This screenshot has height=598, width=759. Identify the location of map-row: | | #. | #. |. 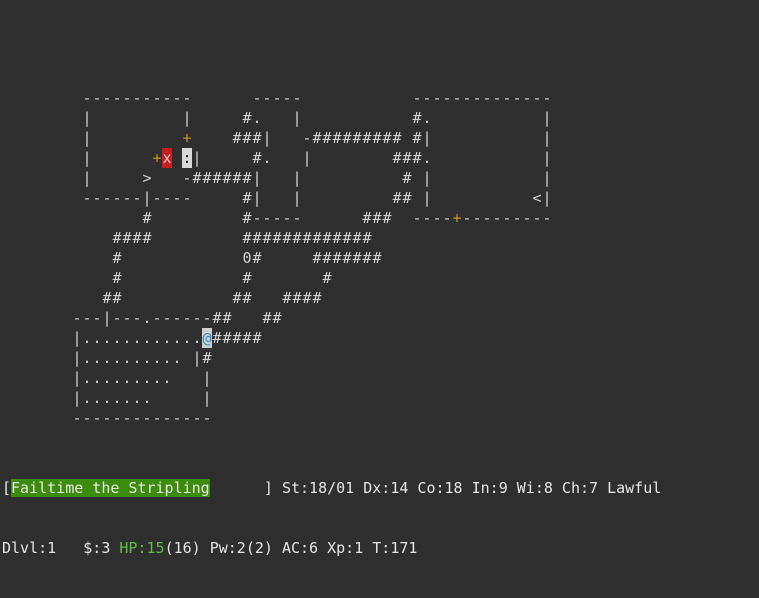
(277, 118).